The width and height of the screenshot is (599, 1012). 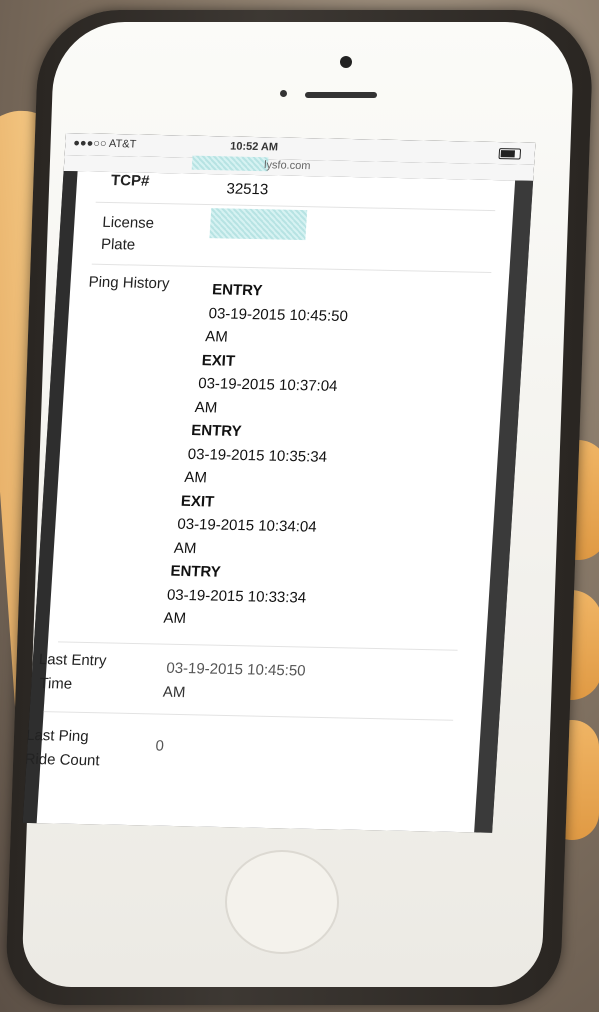 What do you see at coordinates (57, 736) in the screenshot?
I see `last-ping-label-line1: Last Ping` at bounding box center [57, 736].